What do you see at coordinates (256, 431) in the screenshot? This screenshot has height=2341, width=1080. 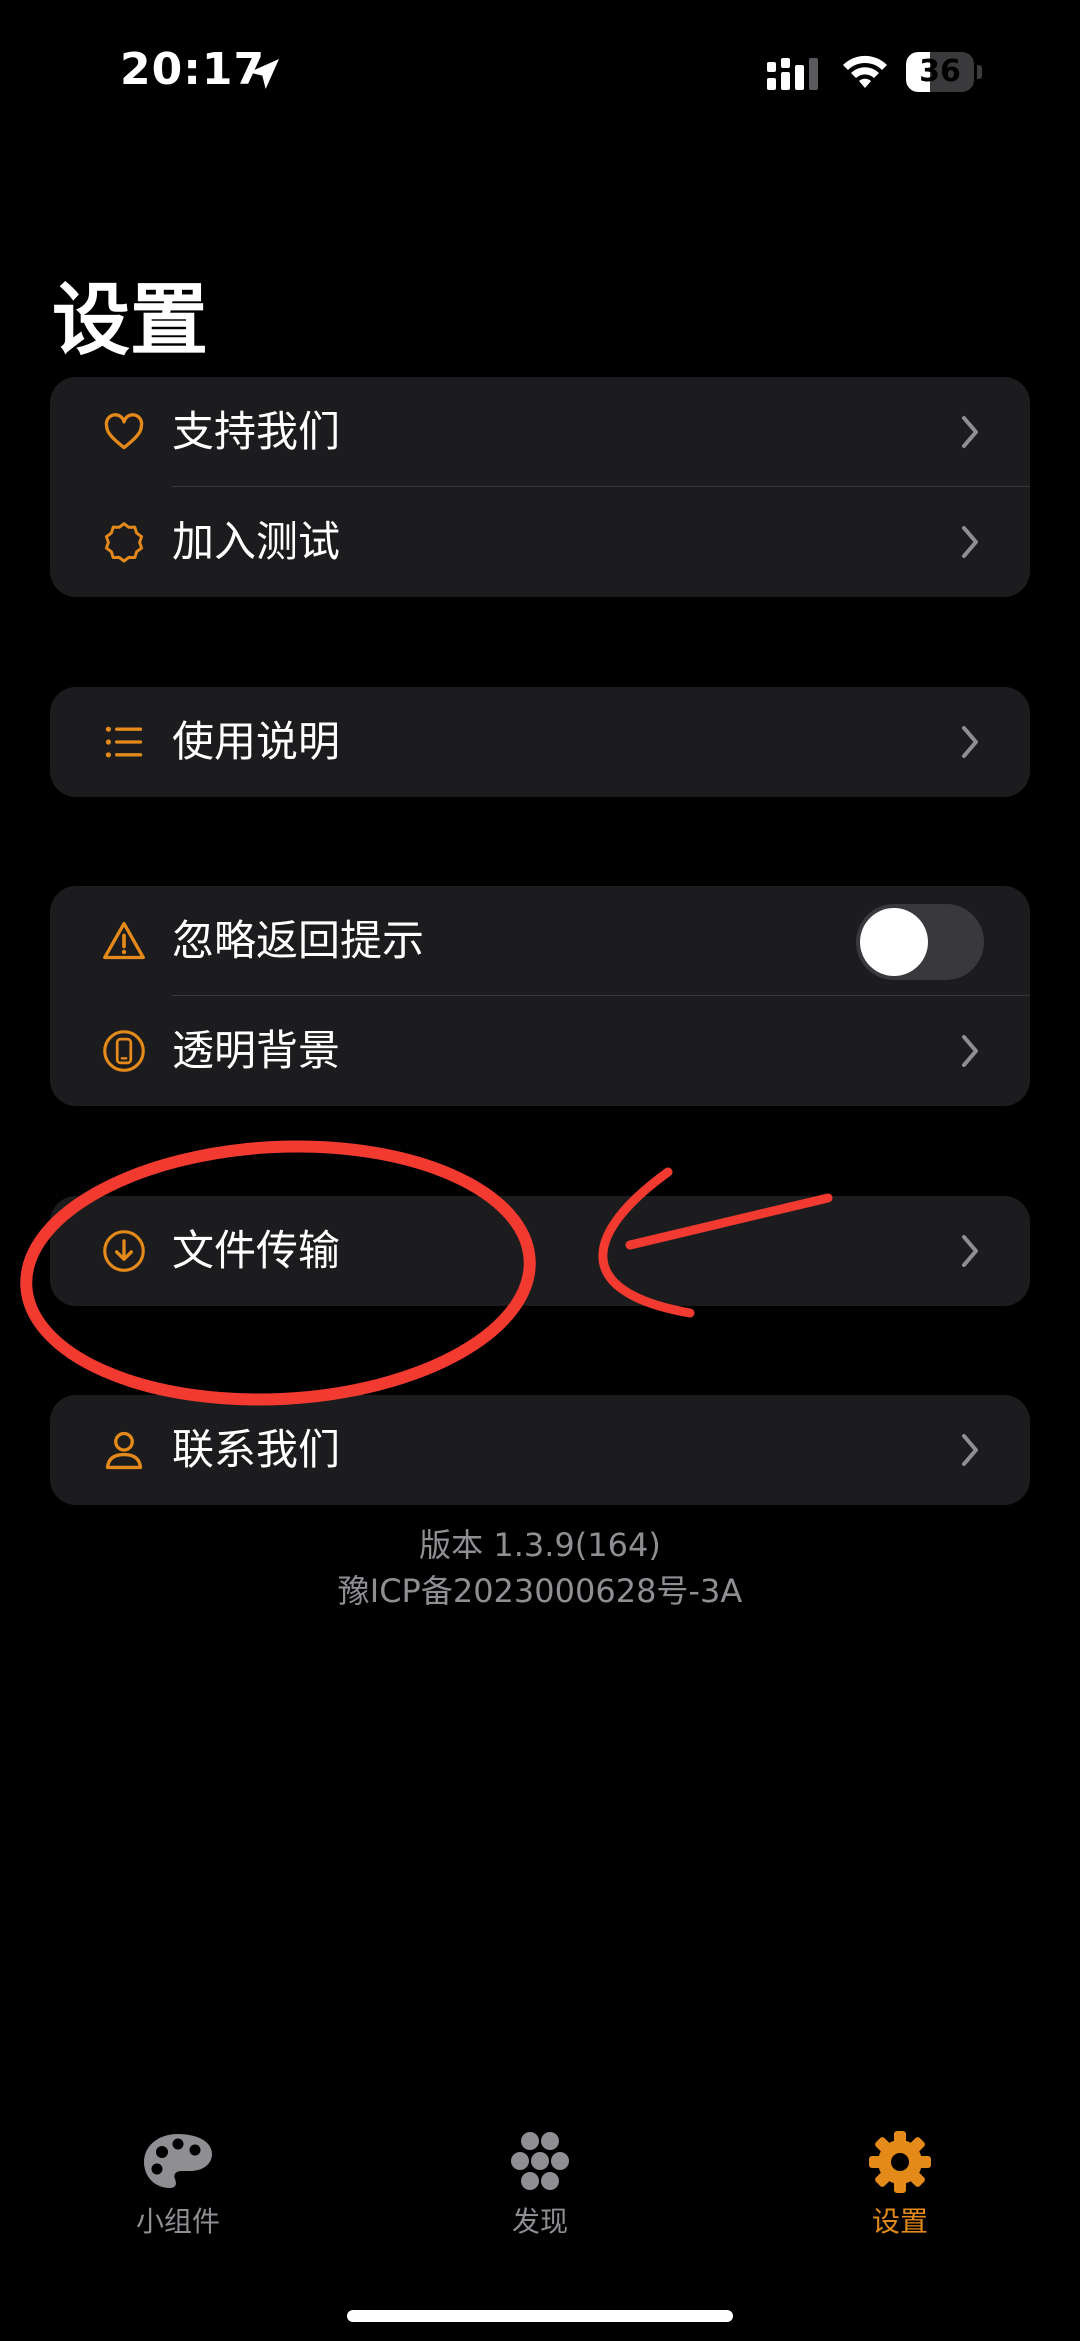 I see `row-label: 支持我们` at bounding box center [256, 431].